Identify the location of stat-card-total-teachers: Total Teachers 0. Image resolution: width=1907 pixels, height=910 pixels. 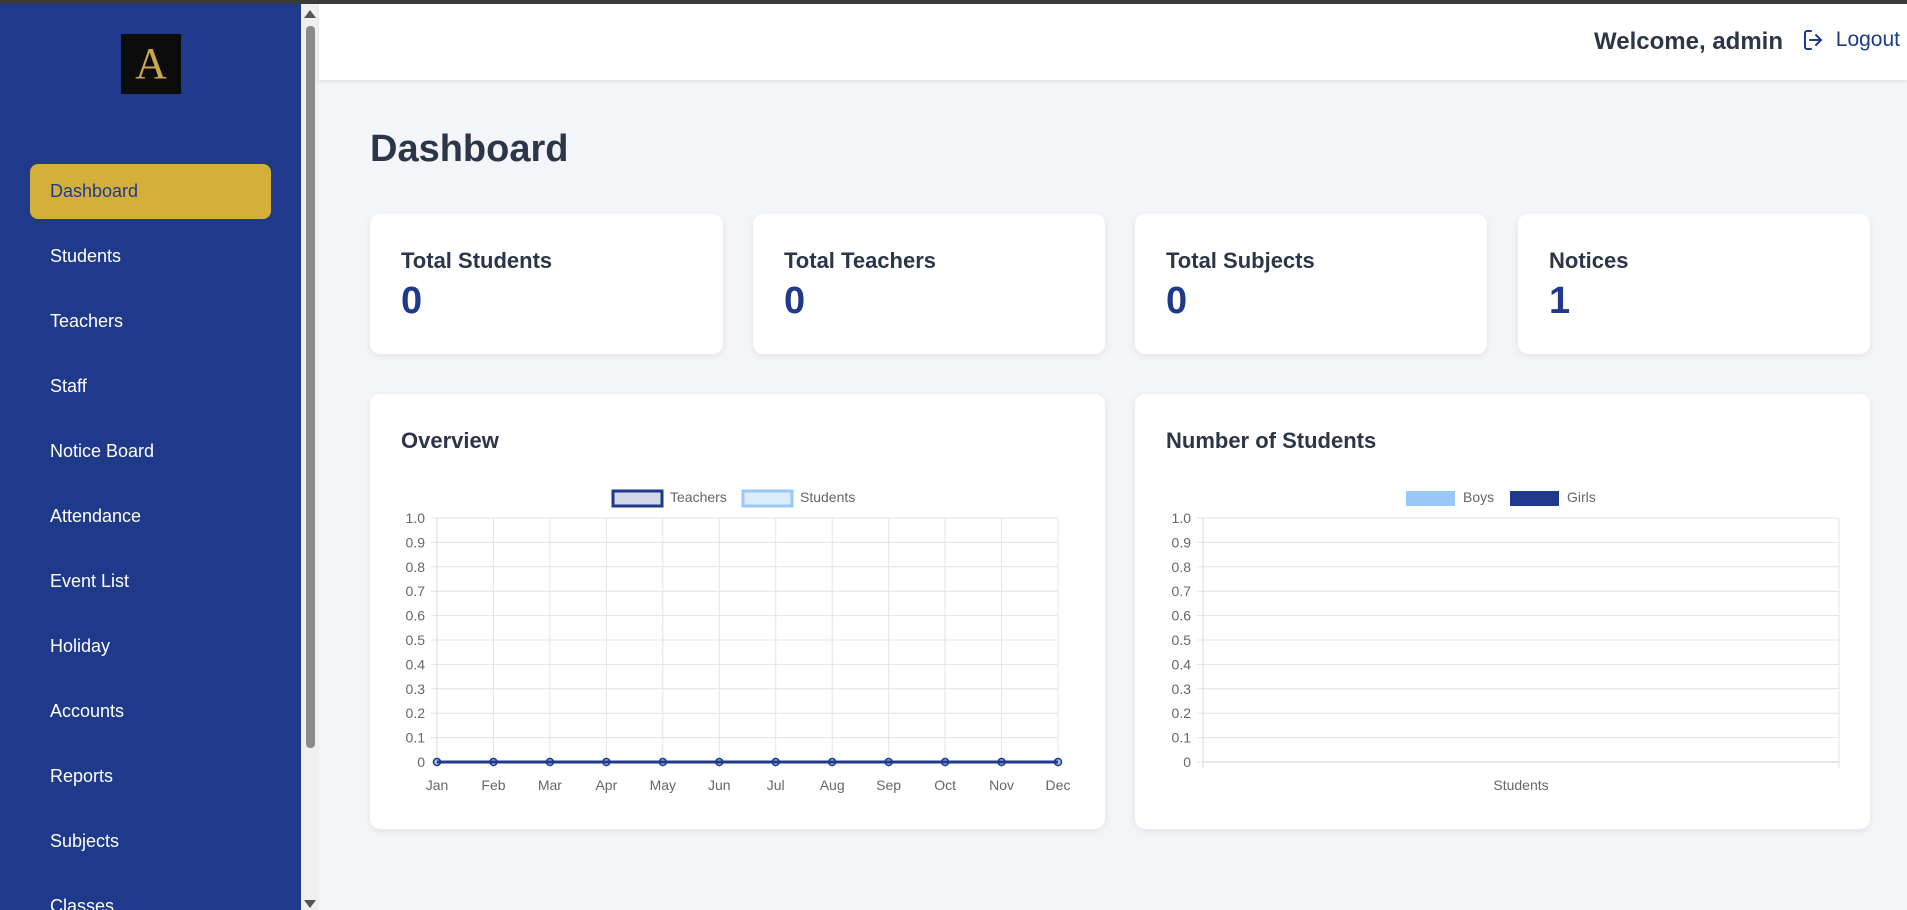
(929, 284).